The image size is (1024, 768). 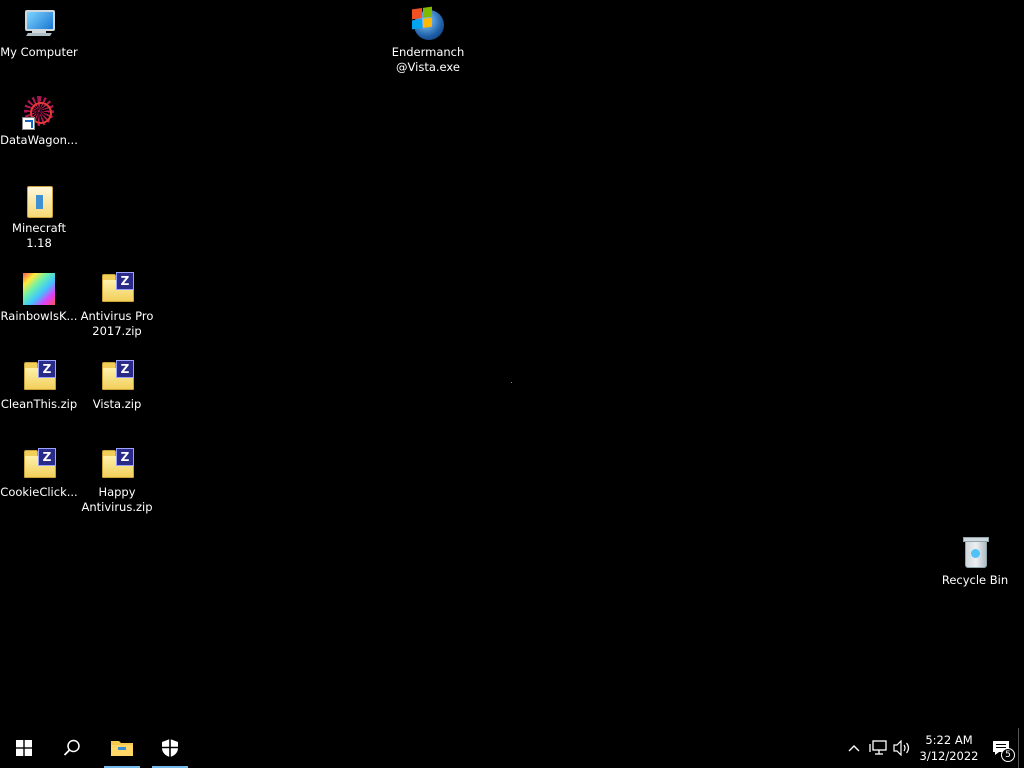 I want to click on network-button, so click(x=878, y=748).